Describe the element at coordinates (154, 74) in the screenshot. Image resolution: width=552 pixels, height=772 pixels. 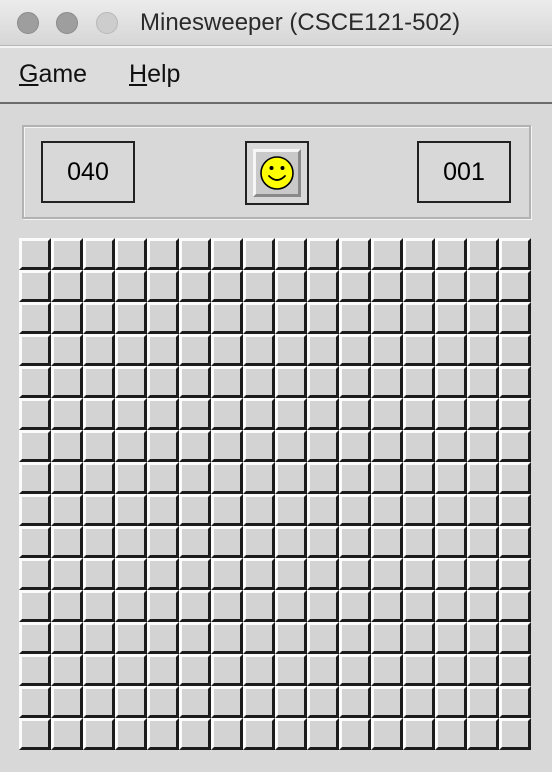
I see `menu-help: Help` at that location.